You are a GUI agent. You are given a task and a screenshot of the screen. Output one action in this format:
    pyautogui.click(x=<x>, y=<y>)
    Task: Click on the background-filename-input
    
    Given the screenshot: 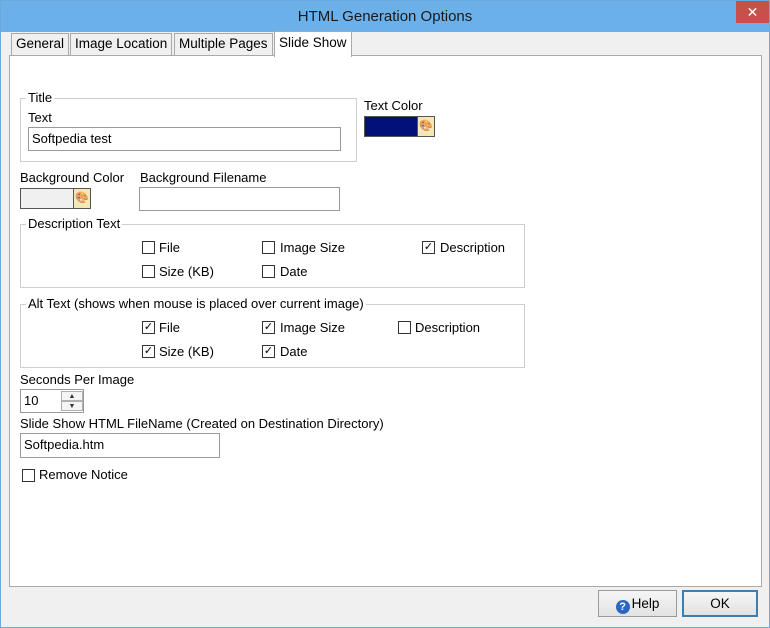 What is the action you would take?
    pyautogui.click(x=239, y=199)
    